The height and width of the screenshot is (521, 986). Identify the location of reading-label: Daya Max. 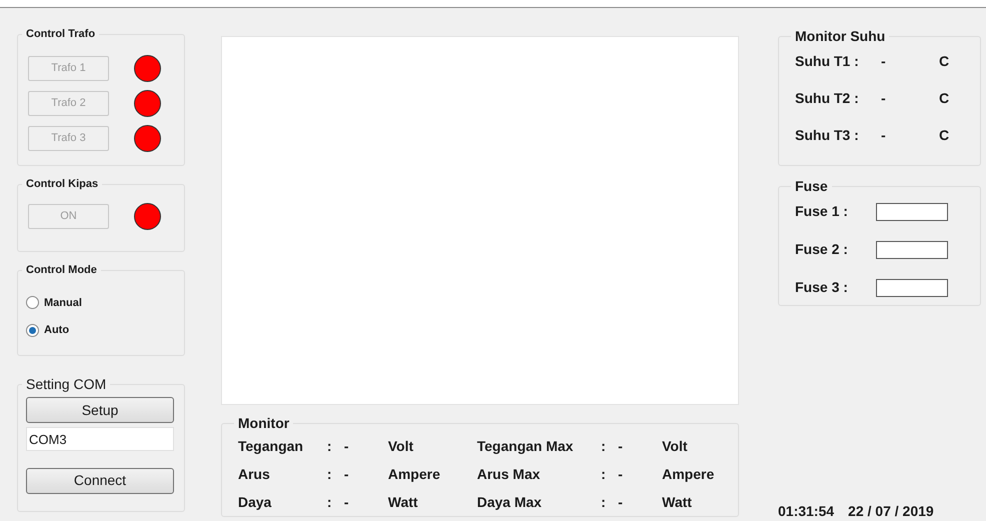
(510, 502).